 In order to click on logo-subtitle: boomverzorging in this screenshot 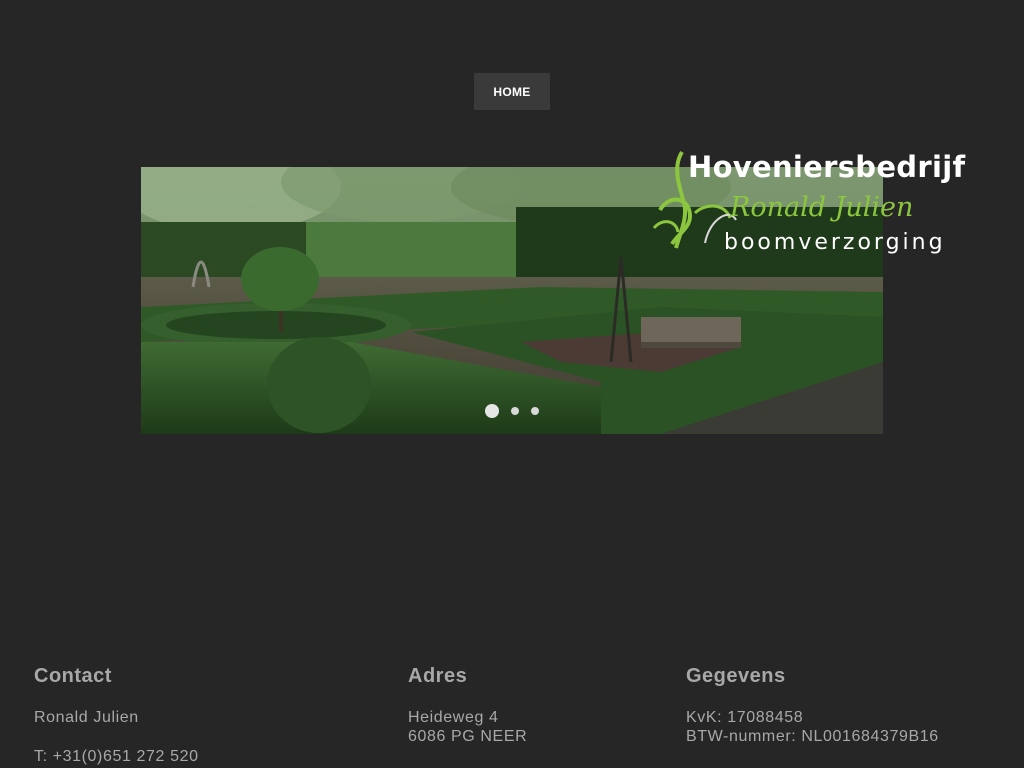, I will do `click(835, 242)`.